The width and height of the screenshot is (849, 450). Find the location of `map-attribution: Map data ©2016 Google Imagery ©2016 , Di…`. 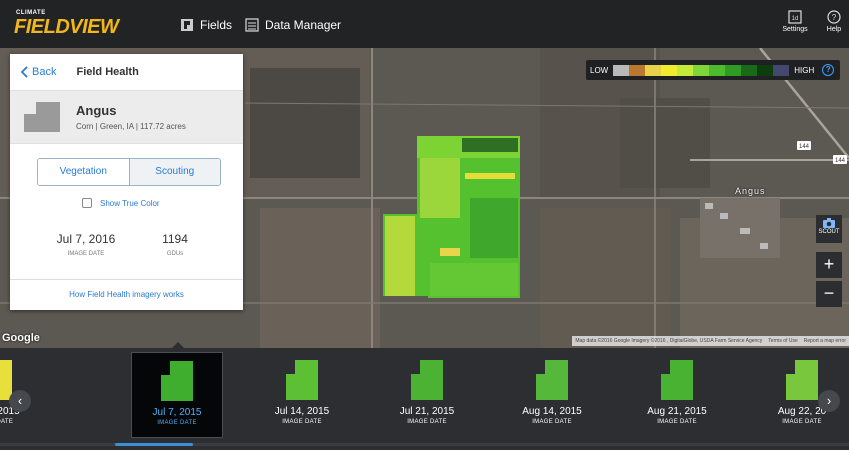

map-attribution: Map data ©2016 Google Imagery ©2016 , Di… is located at coordinates (710, 341).